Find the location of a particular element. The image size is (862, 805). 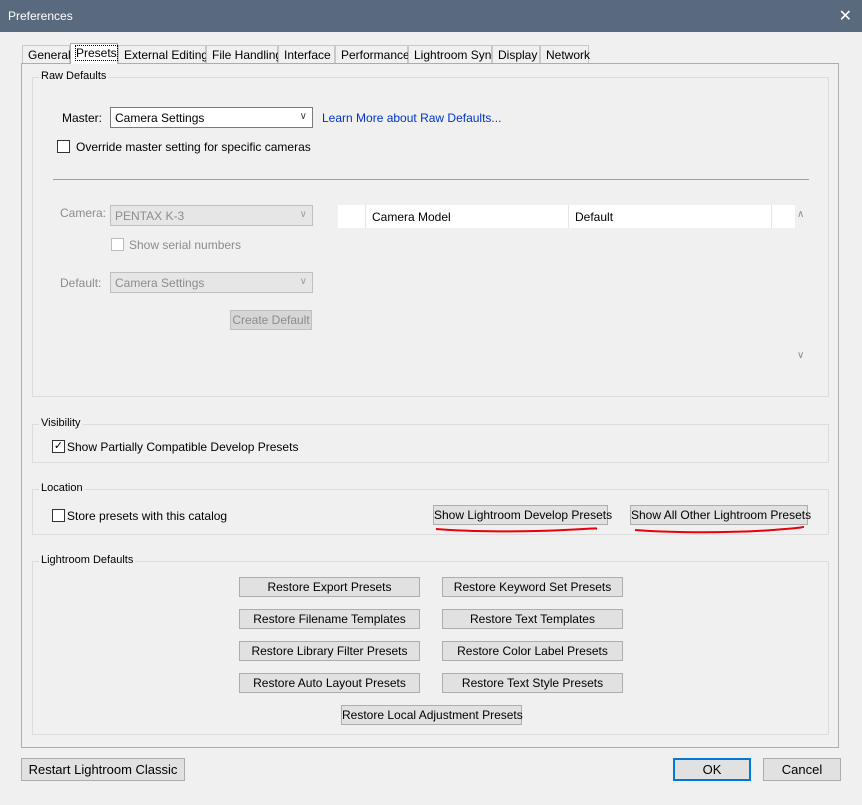

tab-network: Network is located at coordinates (565, 54).